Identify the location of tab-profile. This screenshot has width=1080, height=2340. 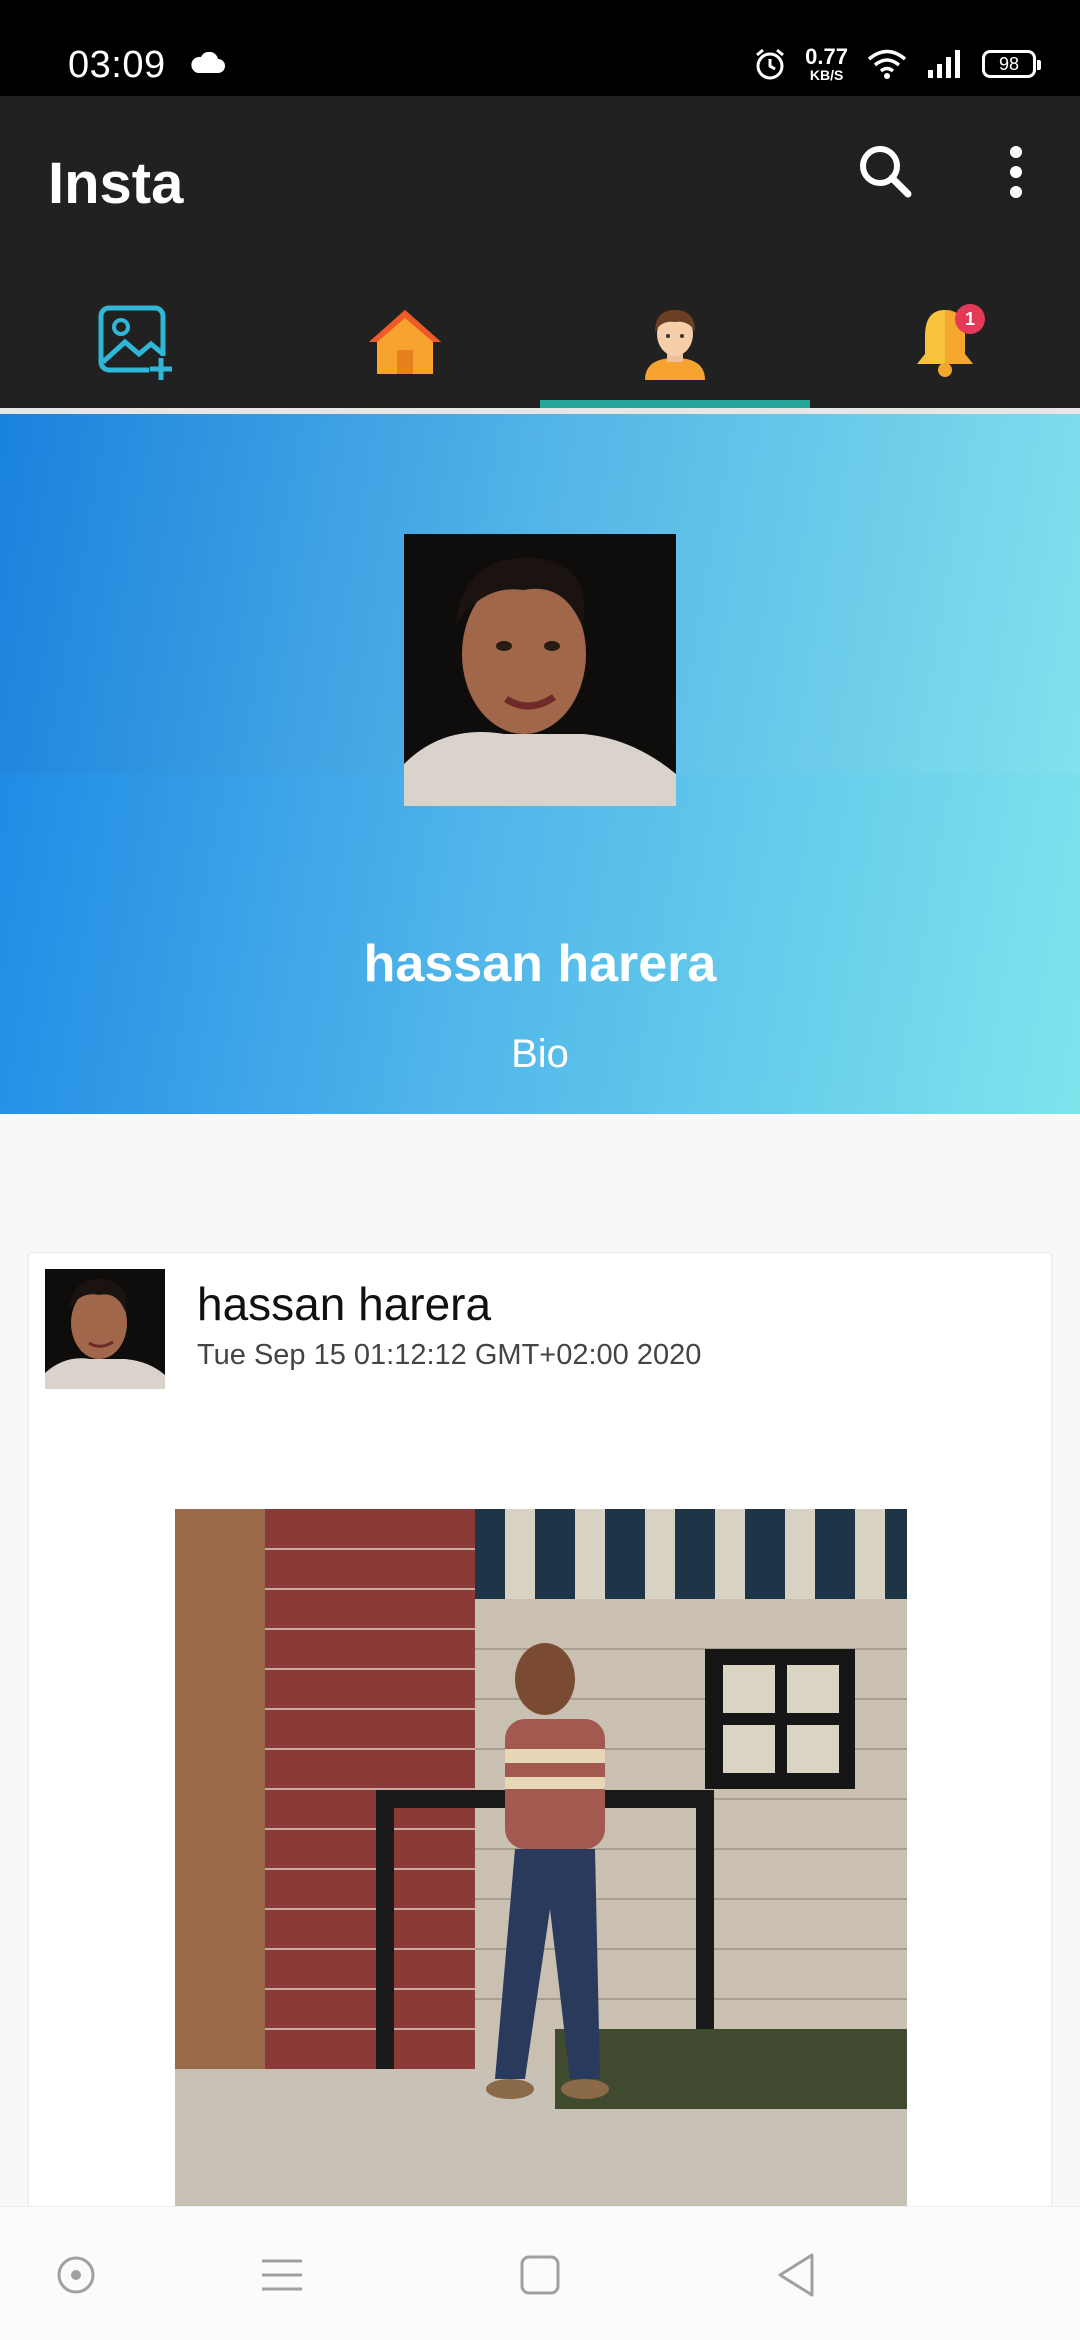
(675, 342).